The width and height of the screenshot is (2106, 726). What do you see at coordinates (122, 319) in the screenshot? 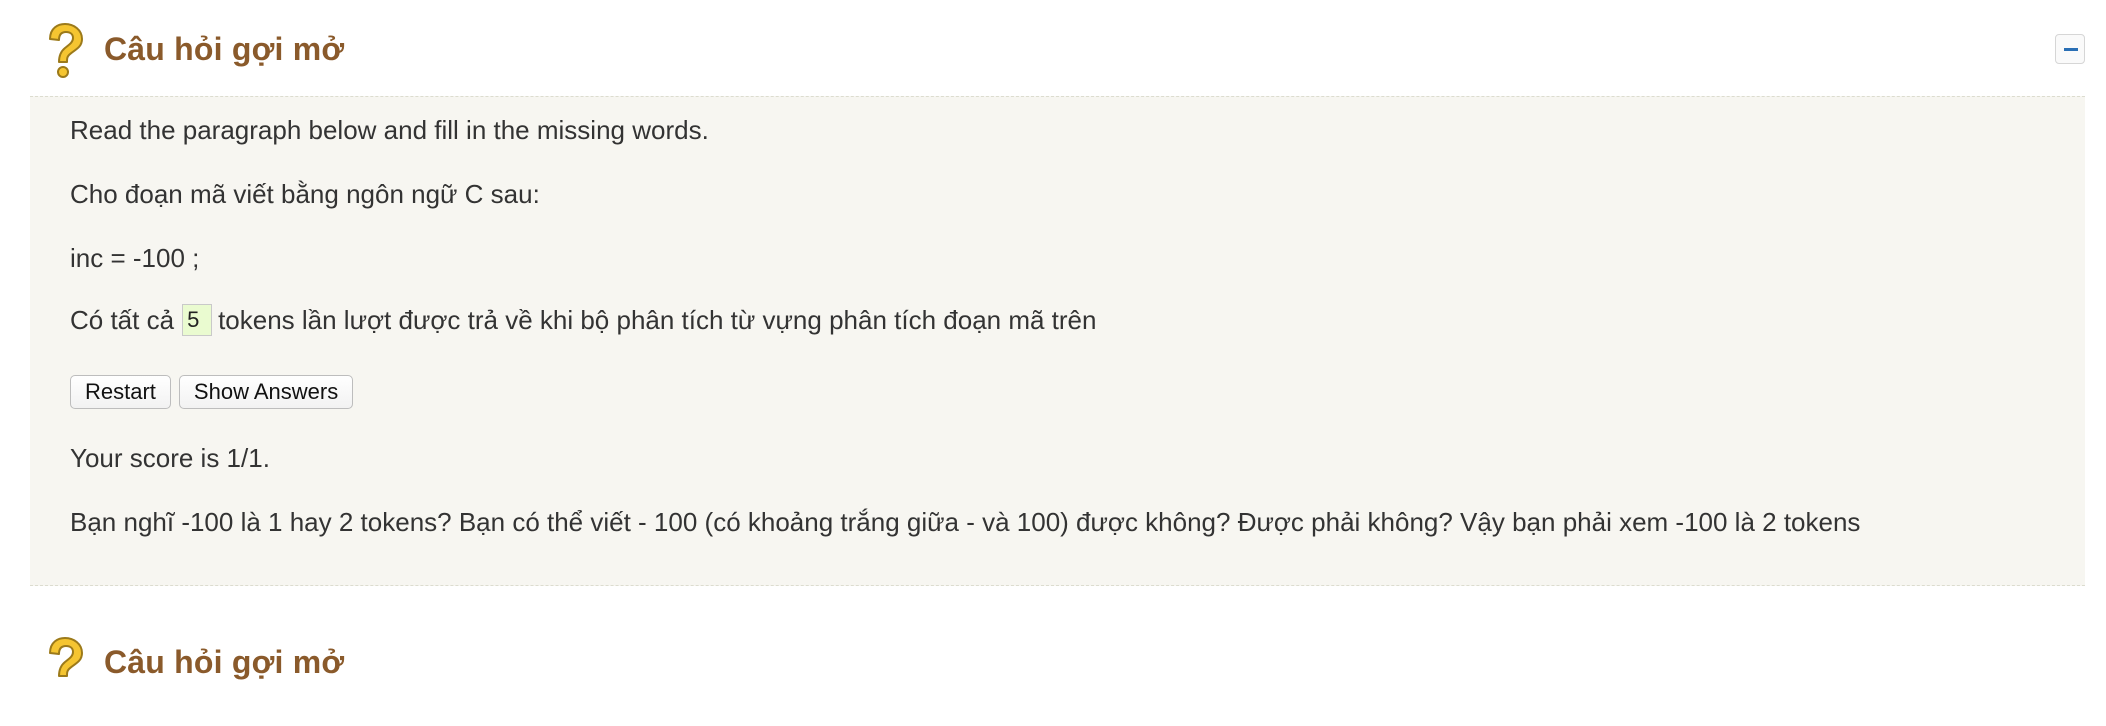
I see `fill-sentence-before: Có tất cả` at bounding box center [122, 319].